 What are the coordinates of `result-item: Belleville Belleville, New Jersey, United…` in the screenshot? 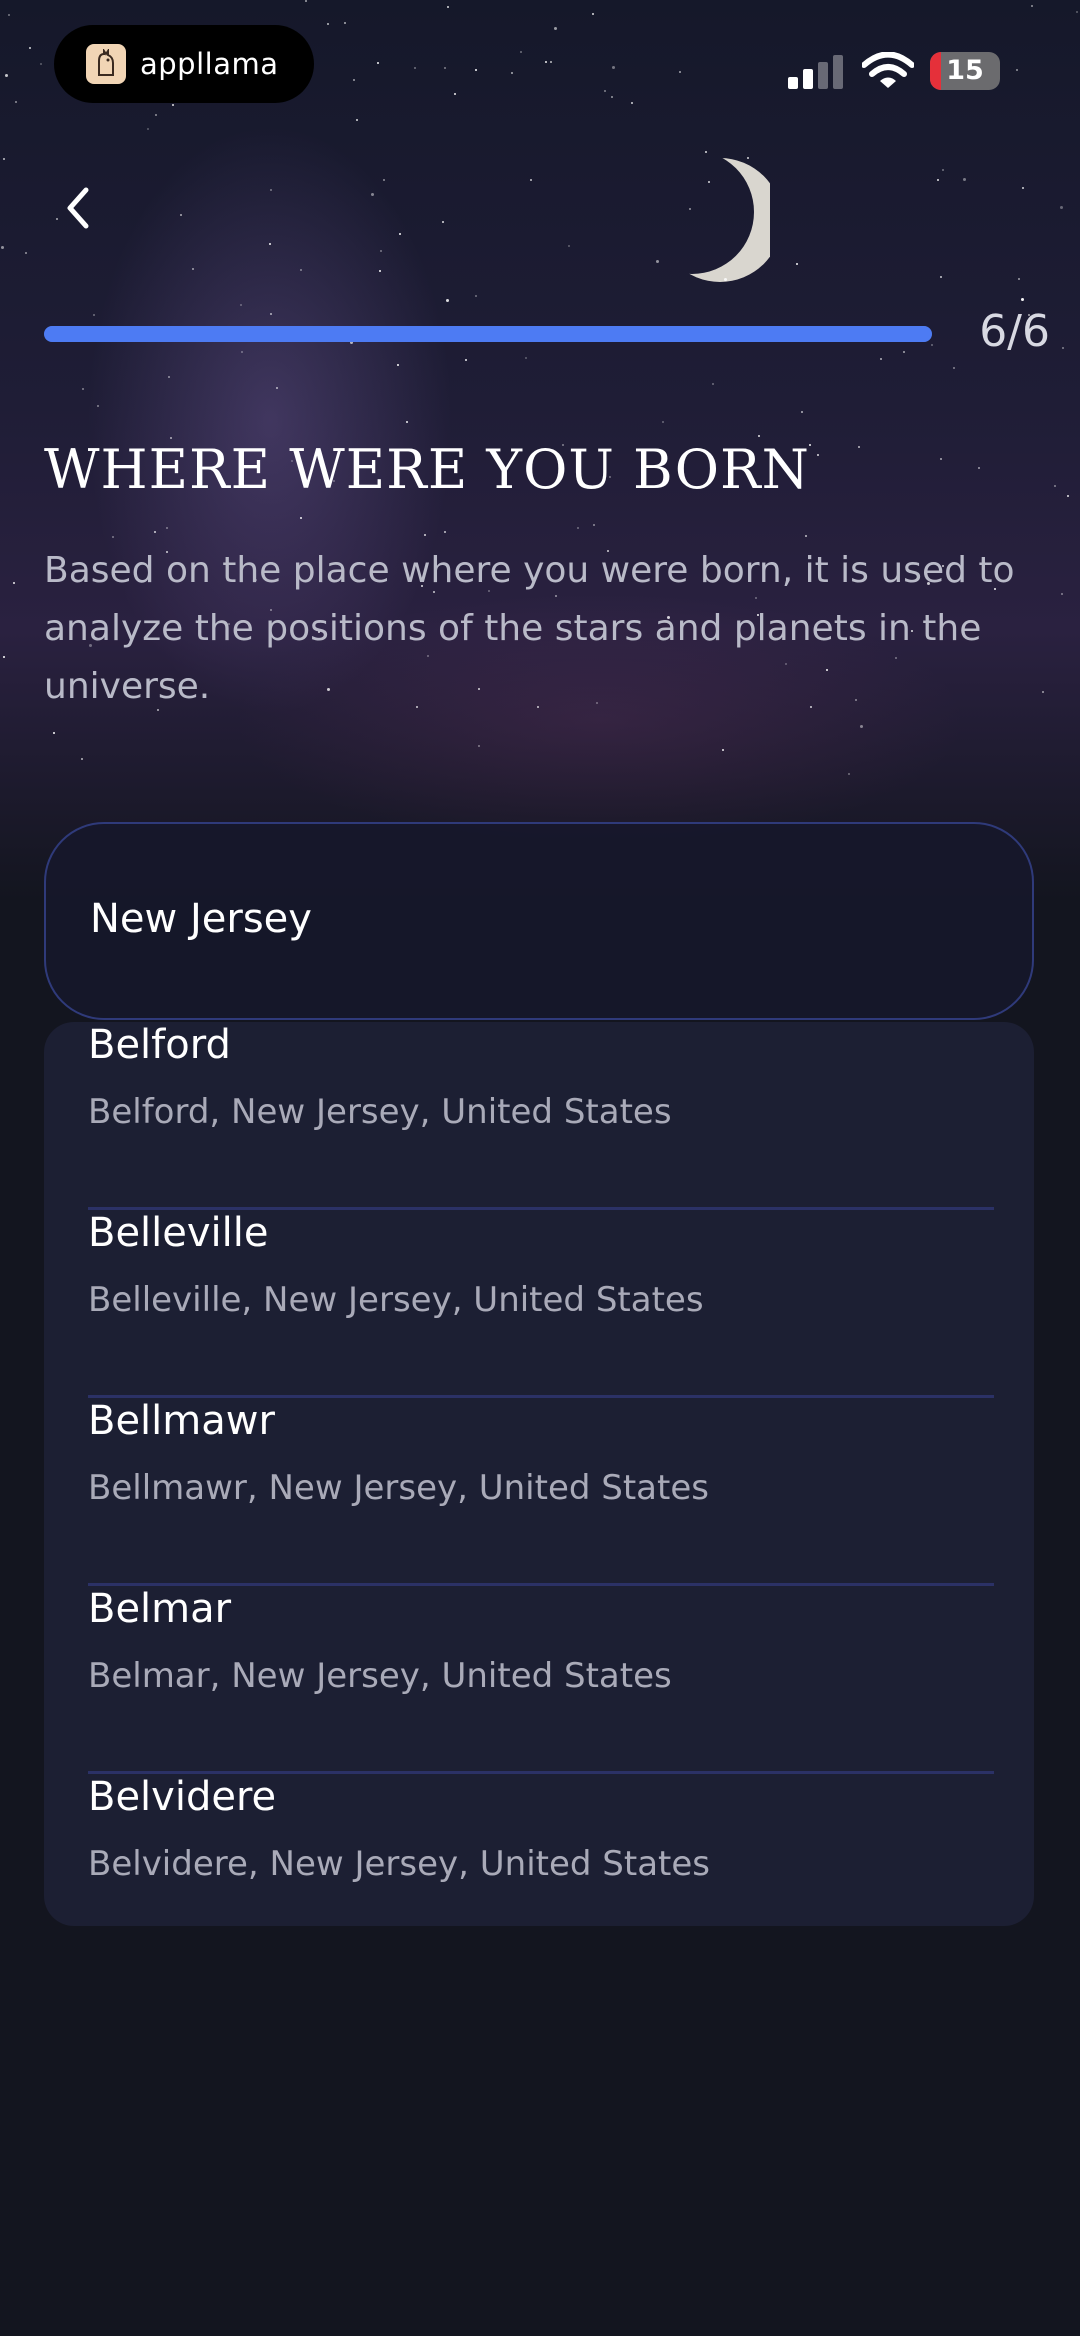 It's located at (539, 1304).